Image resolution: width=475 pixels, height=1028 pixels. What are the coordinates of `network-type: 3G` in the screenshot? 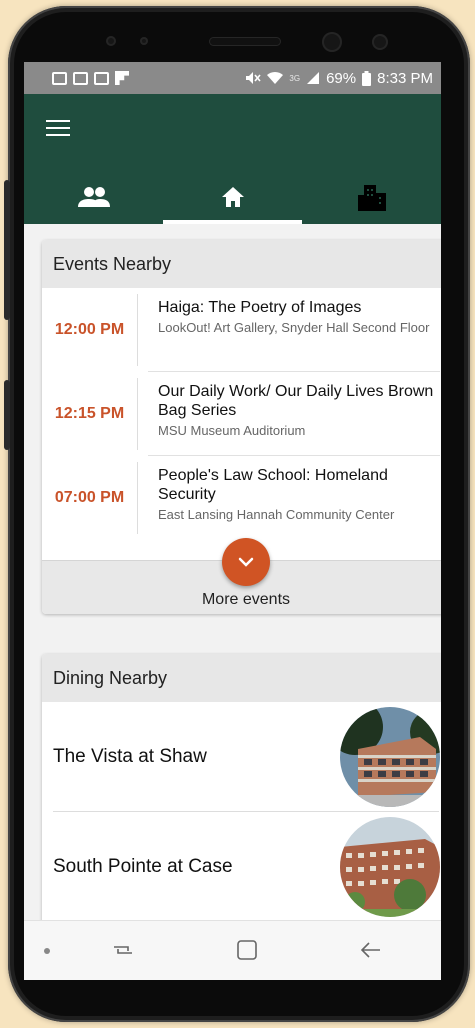 It's located at (295, 78).